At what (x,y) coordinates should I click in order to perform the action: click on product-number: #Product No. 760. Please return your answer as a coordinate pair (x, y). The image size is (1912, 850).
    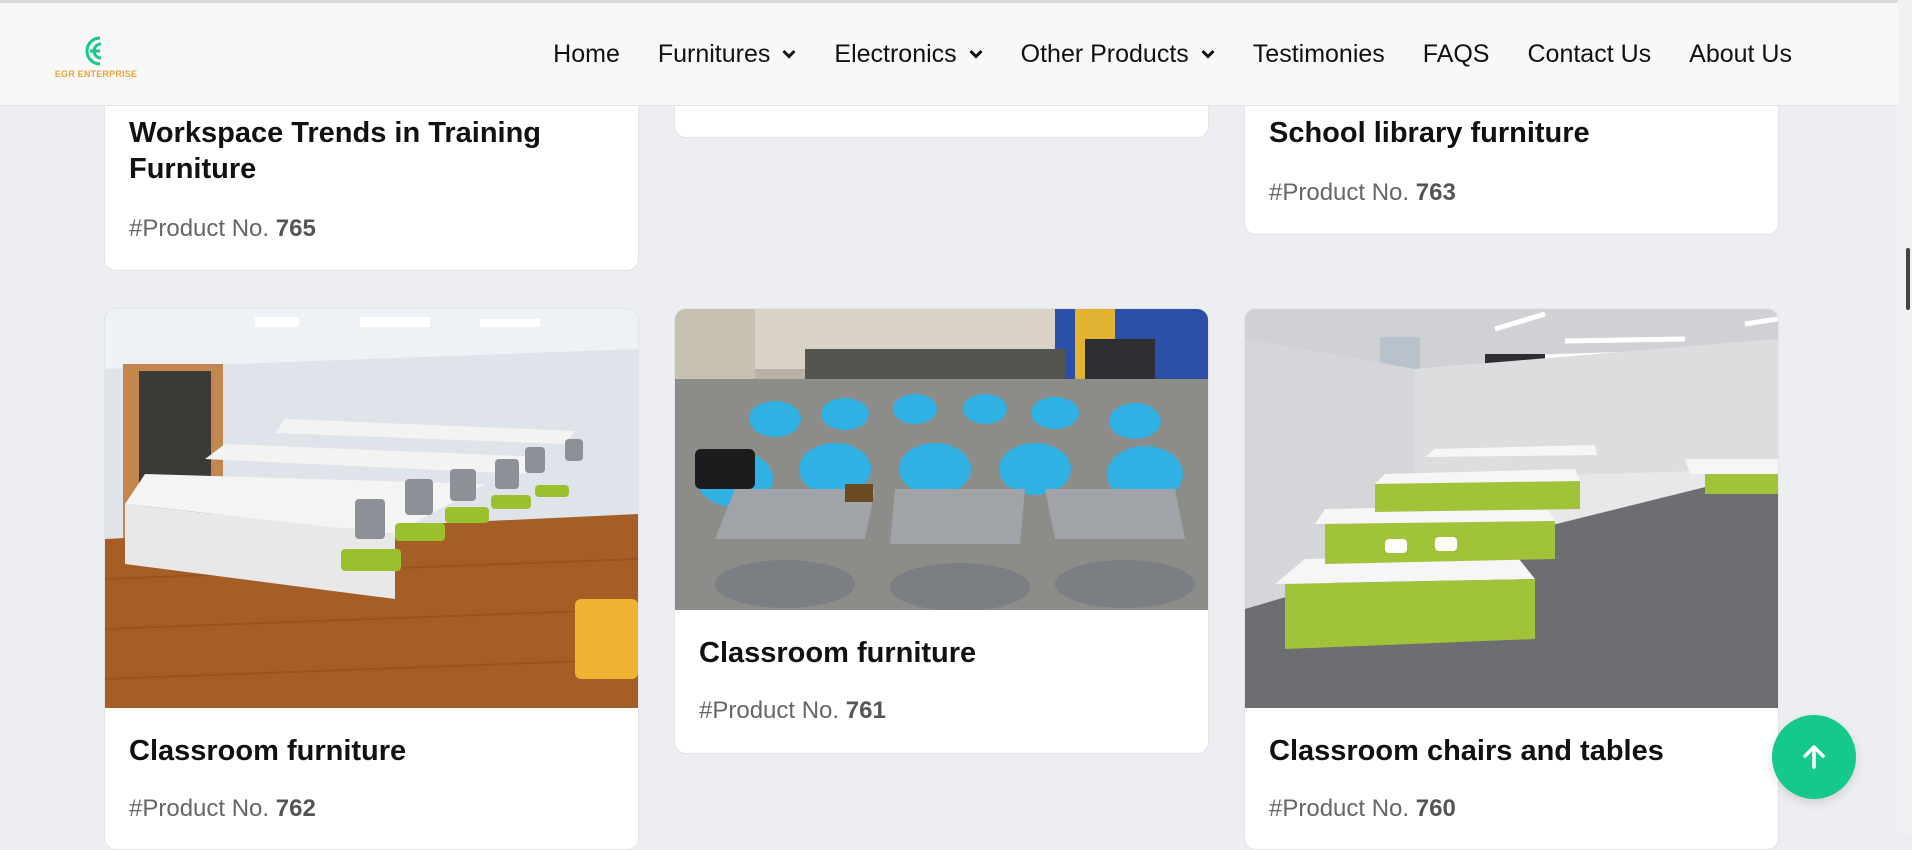
    Looking at the image, I should click on (1362, 809).